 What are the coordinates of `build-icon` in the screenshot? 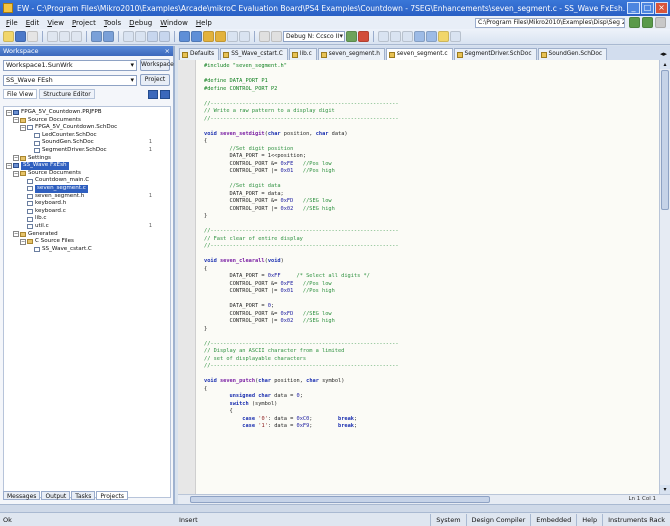 It's located at (196, 36).